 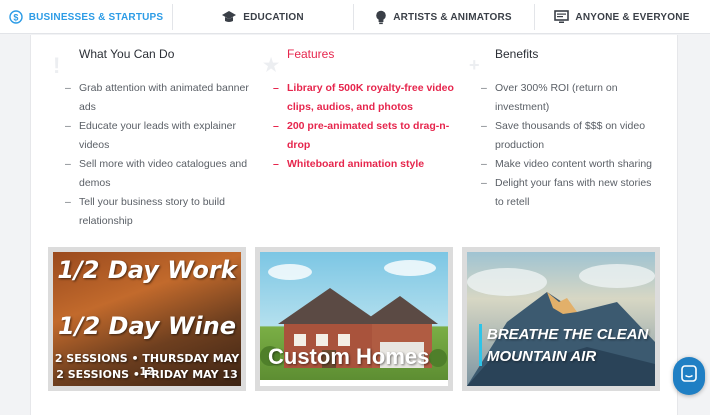 I want to click on mountain-air-thumbnail: BREATHE THE CLEAN MOUNTAIN AIR, so click(x=561, y=319).